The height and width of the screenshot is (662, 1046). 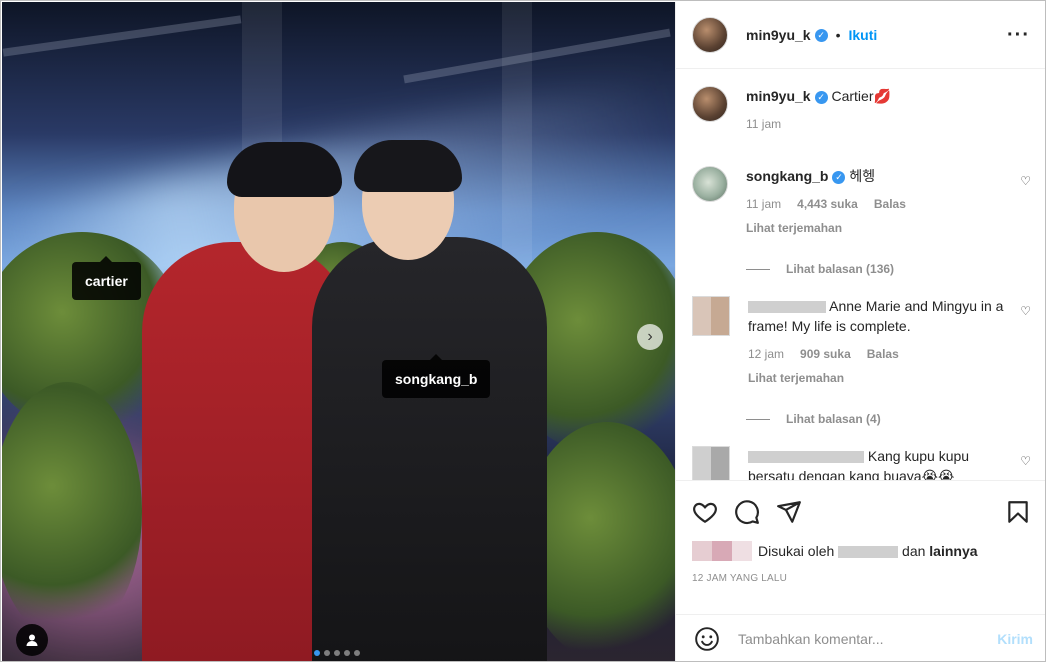 I want to click on caption-meta: 11 jam, so click(x=874, y=124).